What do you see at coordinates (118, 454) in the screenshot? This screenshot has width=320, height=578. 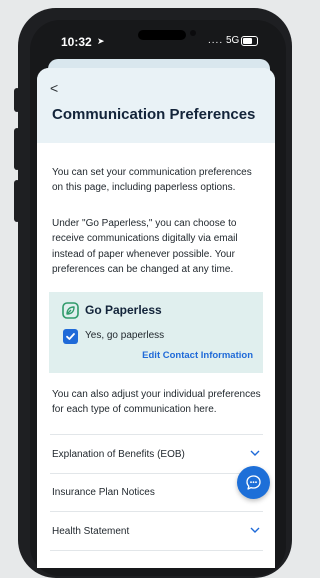 I see `preference-row-label: Explanation of Benefits (EOB)` at bounding box center [118, 454].